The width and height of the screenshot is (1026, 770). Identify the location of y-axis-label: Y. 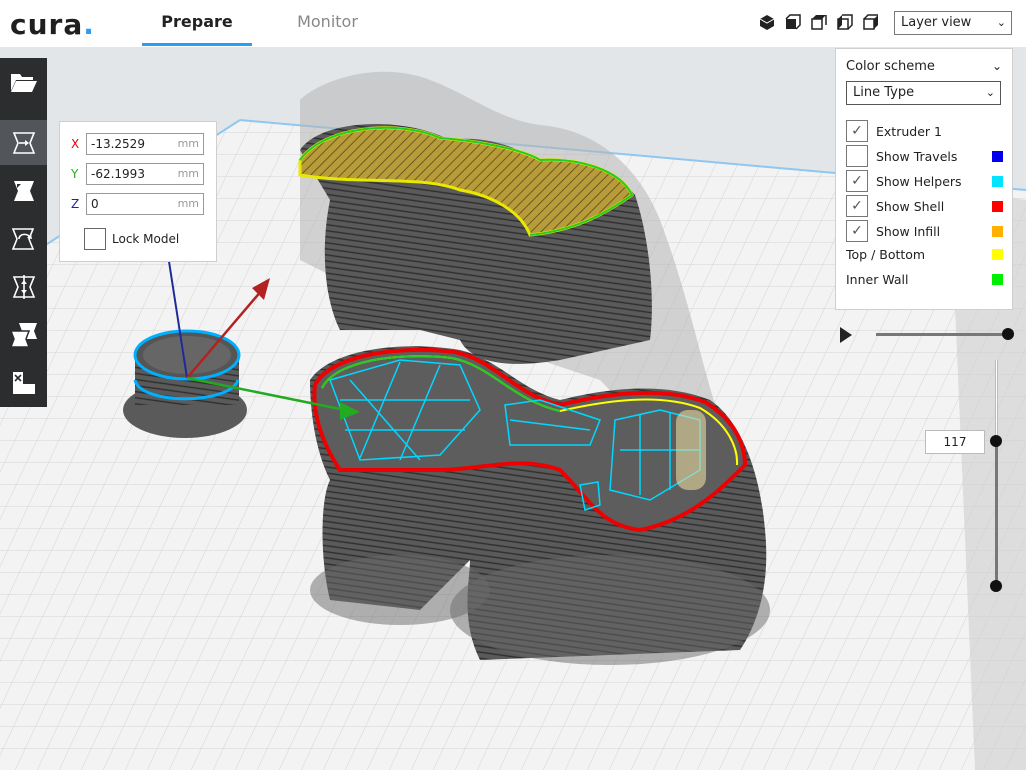
(75, 174).